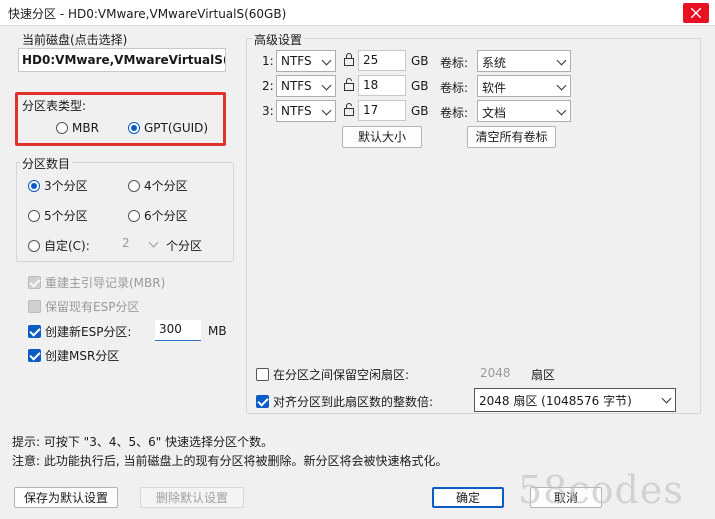 Image resolution: width=715 pixels, height=519 pixels. What do you see at coordinates (192, 497) in the screenshot?
I see `delete-default-button: 删除默认设置` at bounding box center [192, 497].